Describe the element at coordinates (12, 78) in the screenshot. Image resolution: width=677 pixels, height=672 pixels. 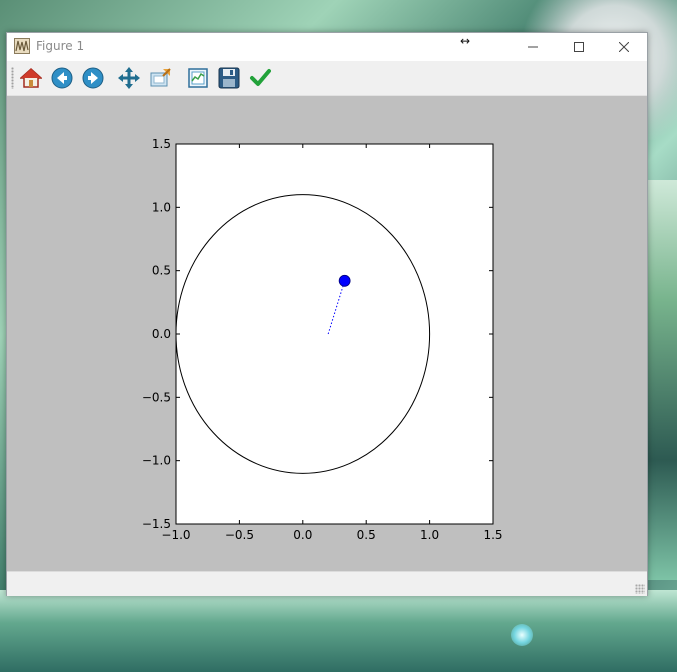
I see `toolbar-grip` at that location.